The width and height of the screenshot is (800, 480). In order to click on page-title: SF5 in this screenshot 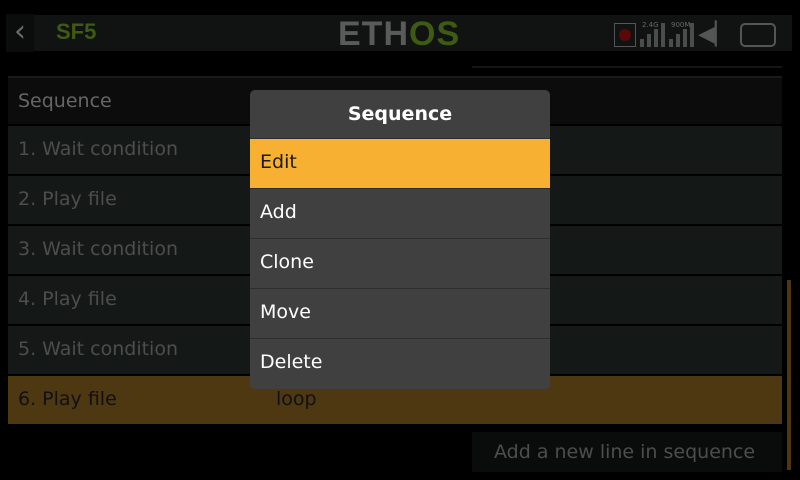, I will do `click(76, 31)`.